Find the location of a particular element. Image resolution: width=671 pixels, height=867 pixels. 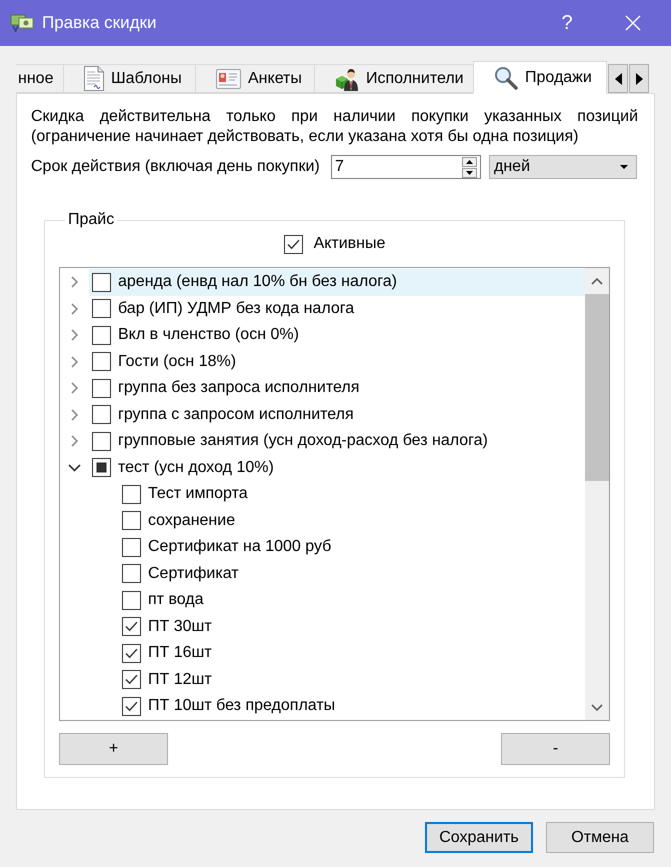

tab: Исполнители is located at coordinates (394, 78).